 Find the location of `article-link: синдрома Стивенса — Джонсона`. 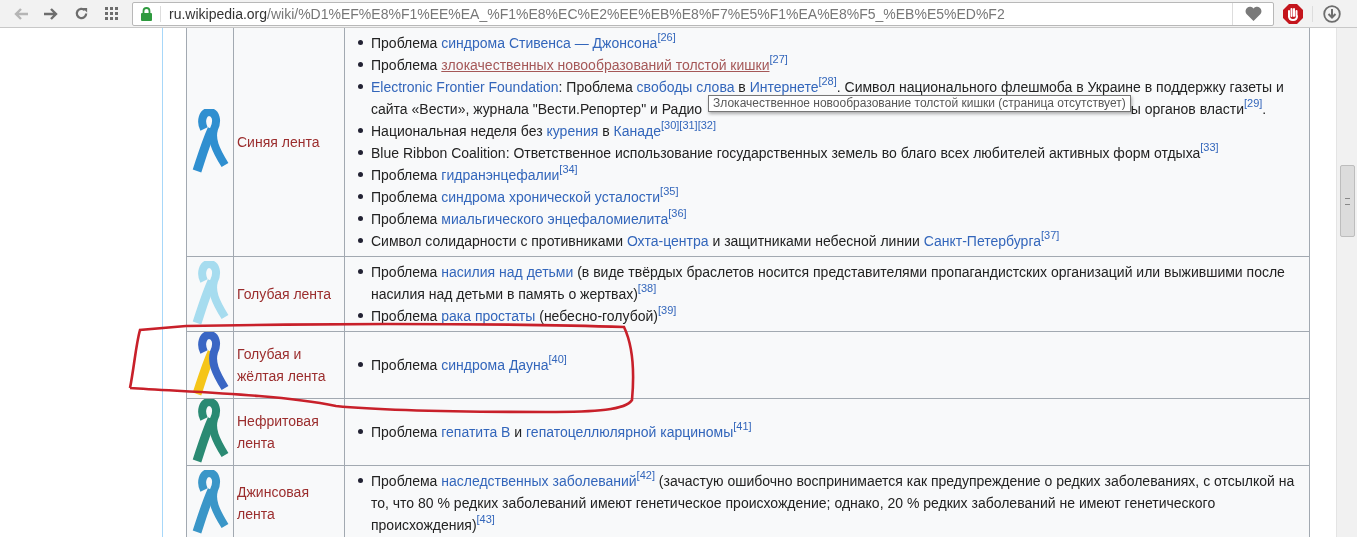

article-link: синдрома Стивенса — Джонсона is located at coordinates (549, 43).